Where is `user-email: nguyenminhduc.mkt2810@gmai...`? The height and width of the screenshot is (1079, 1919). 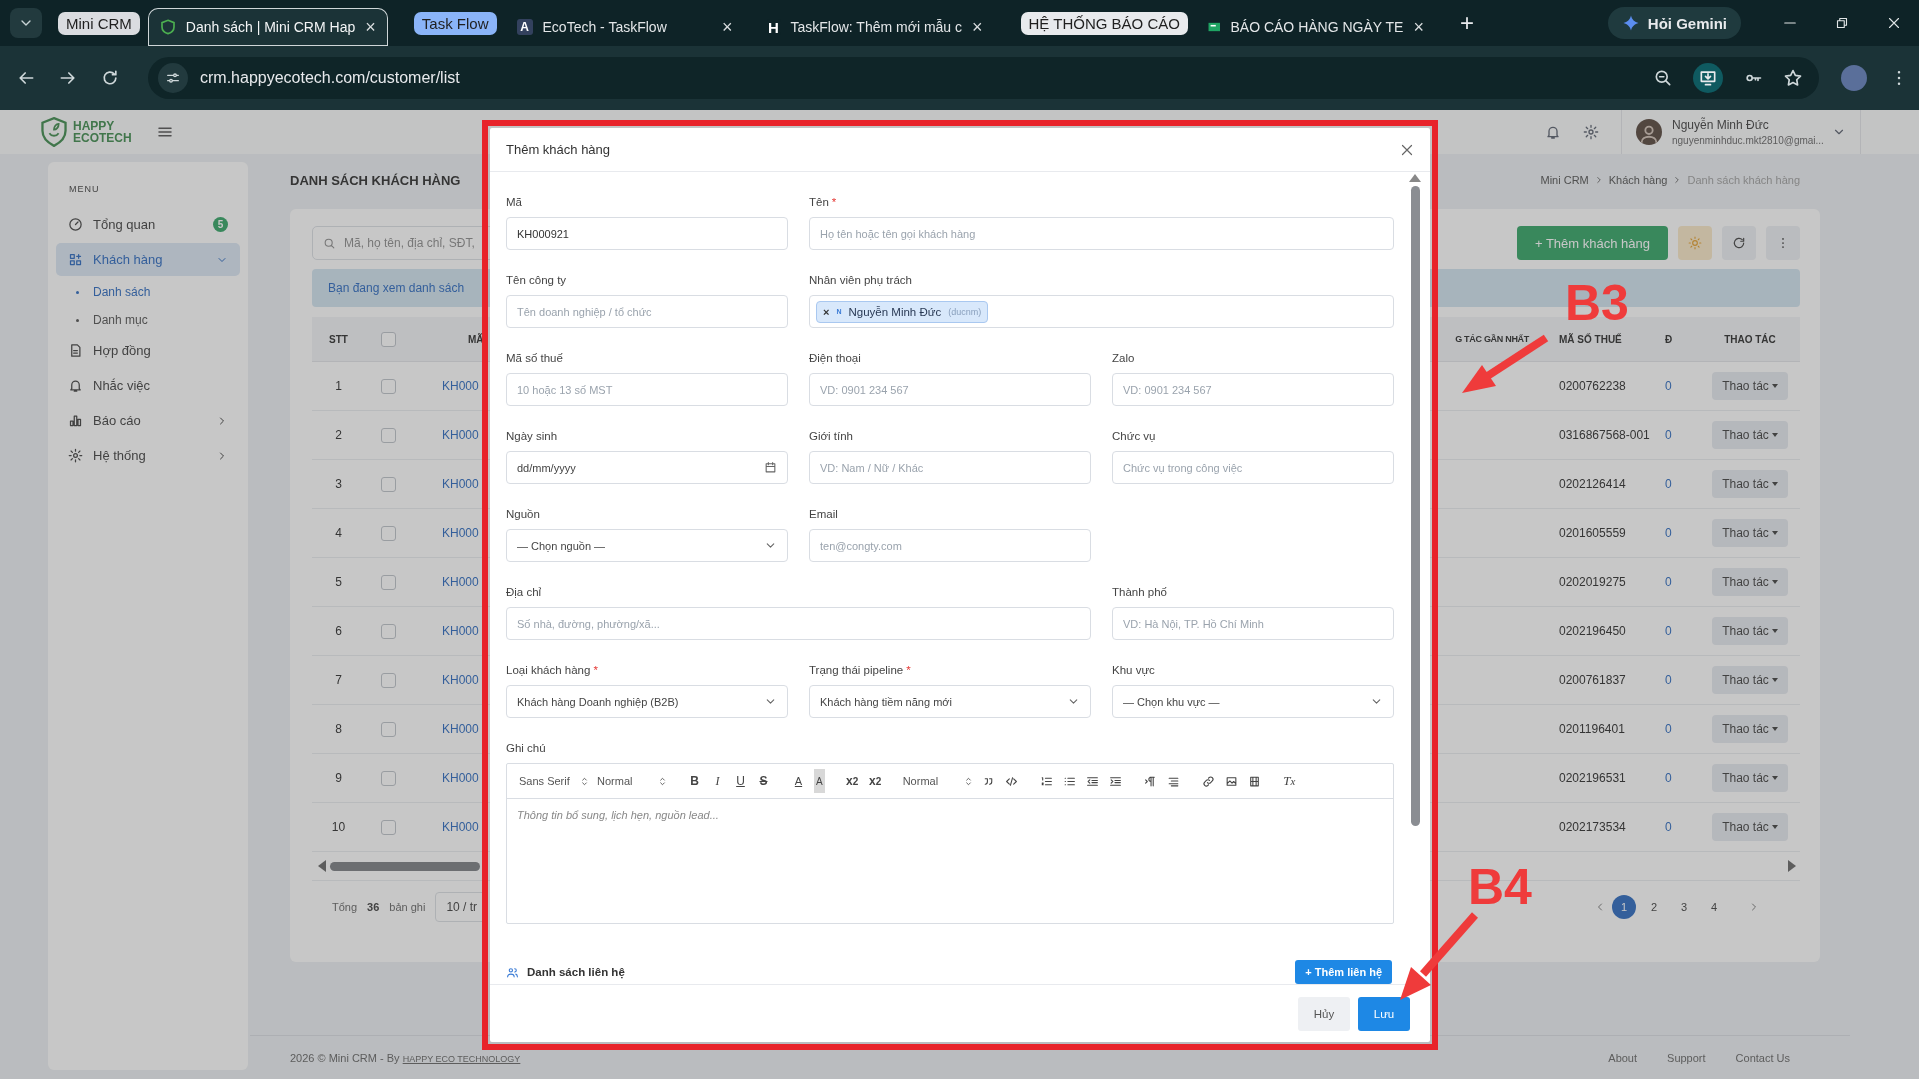
user-email: nguyenminhduc.mkt2810@gmai... is located at coordinates (1747, 140).